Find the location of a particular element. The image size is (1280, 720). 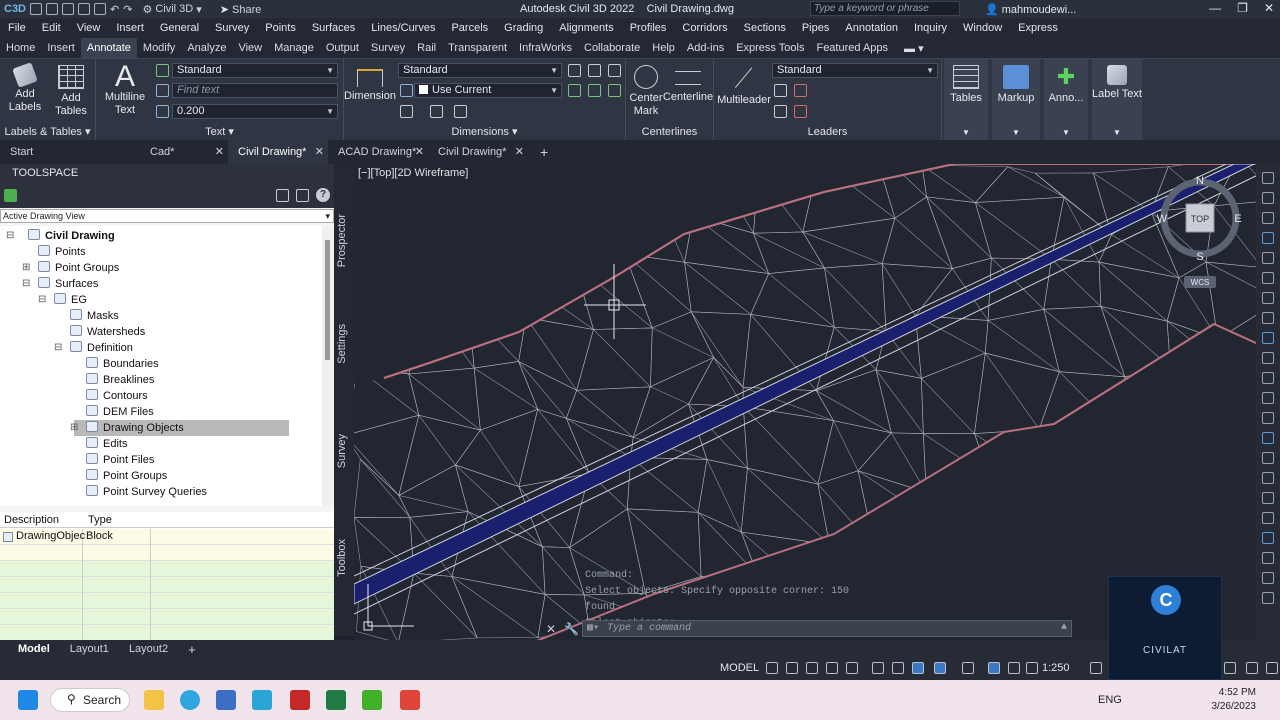

menu-insert: Insert is located at coordinates (130, 28).